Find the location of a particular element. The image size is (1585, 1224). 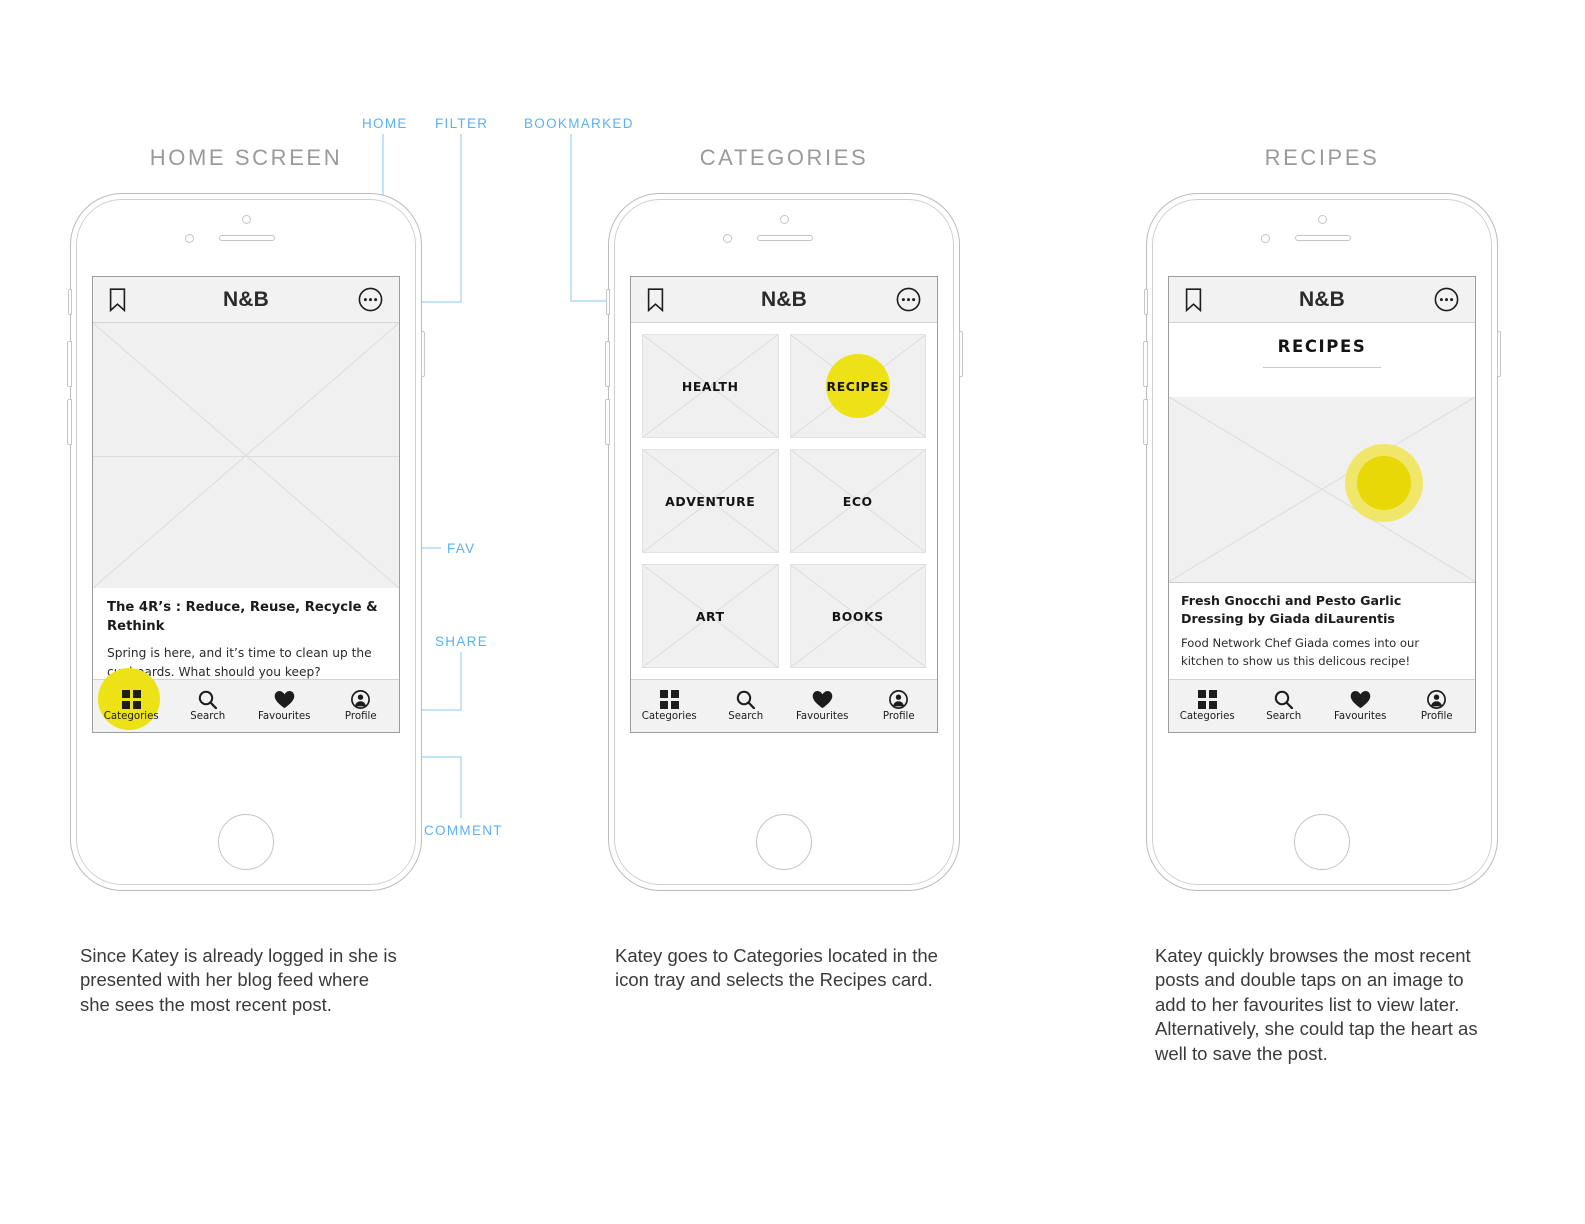

double-tap-indicator-inner is located at coordinates (1384, 483).